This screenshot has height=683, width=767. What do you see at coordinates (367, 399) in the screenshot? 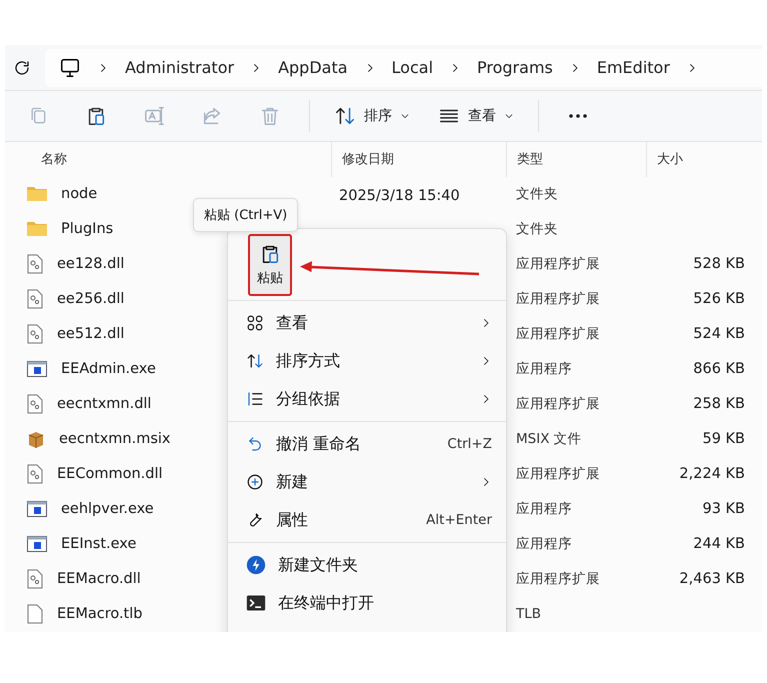
I see `menu-item: 分组依据` at bounding box center [367, 399].